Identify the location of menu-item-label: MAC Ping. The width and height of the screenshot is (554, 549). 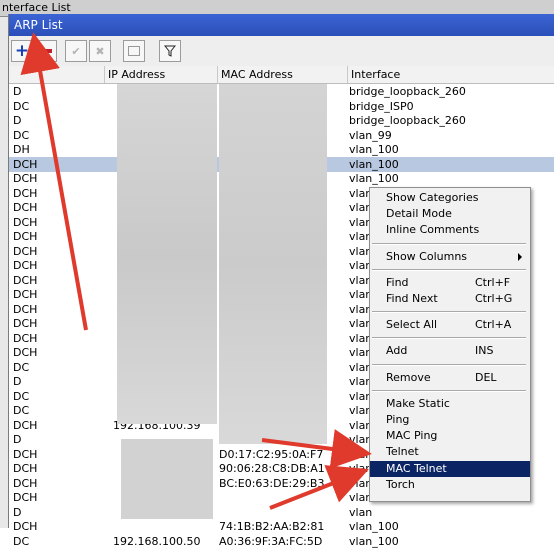
(412, 436).